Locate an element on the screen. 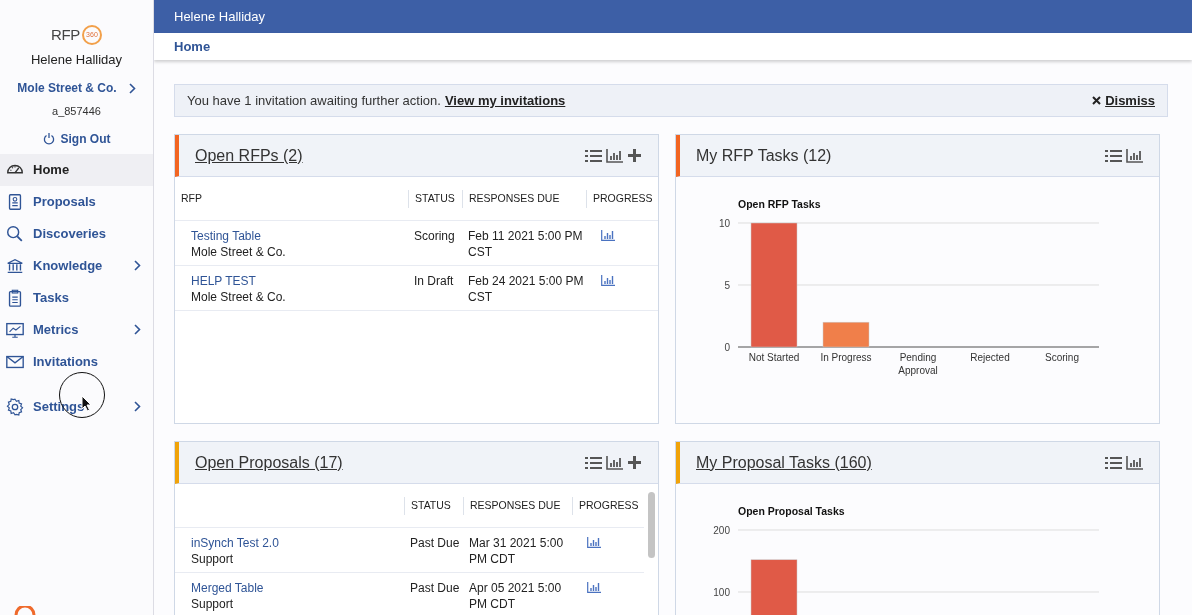 The image size is (1192, 615). nav-item: Invitations is located at coordinates (76, 361).